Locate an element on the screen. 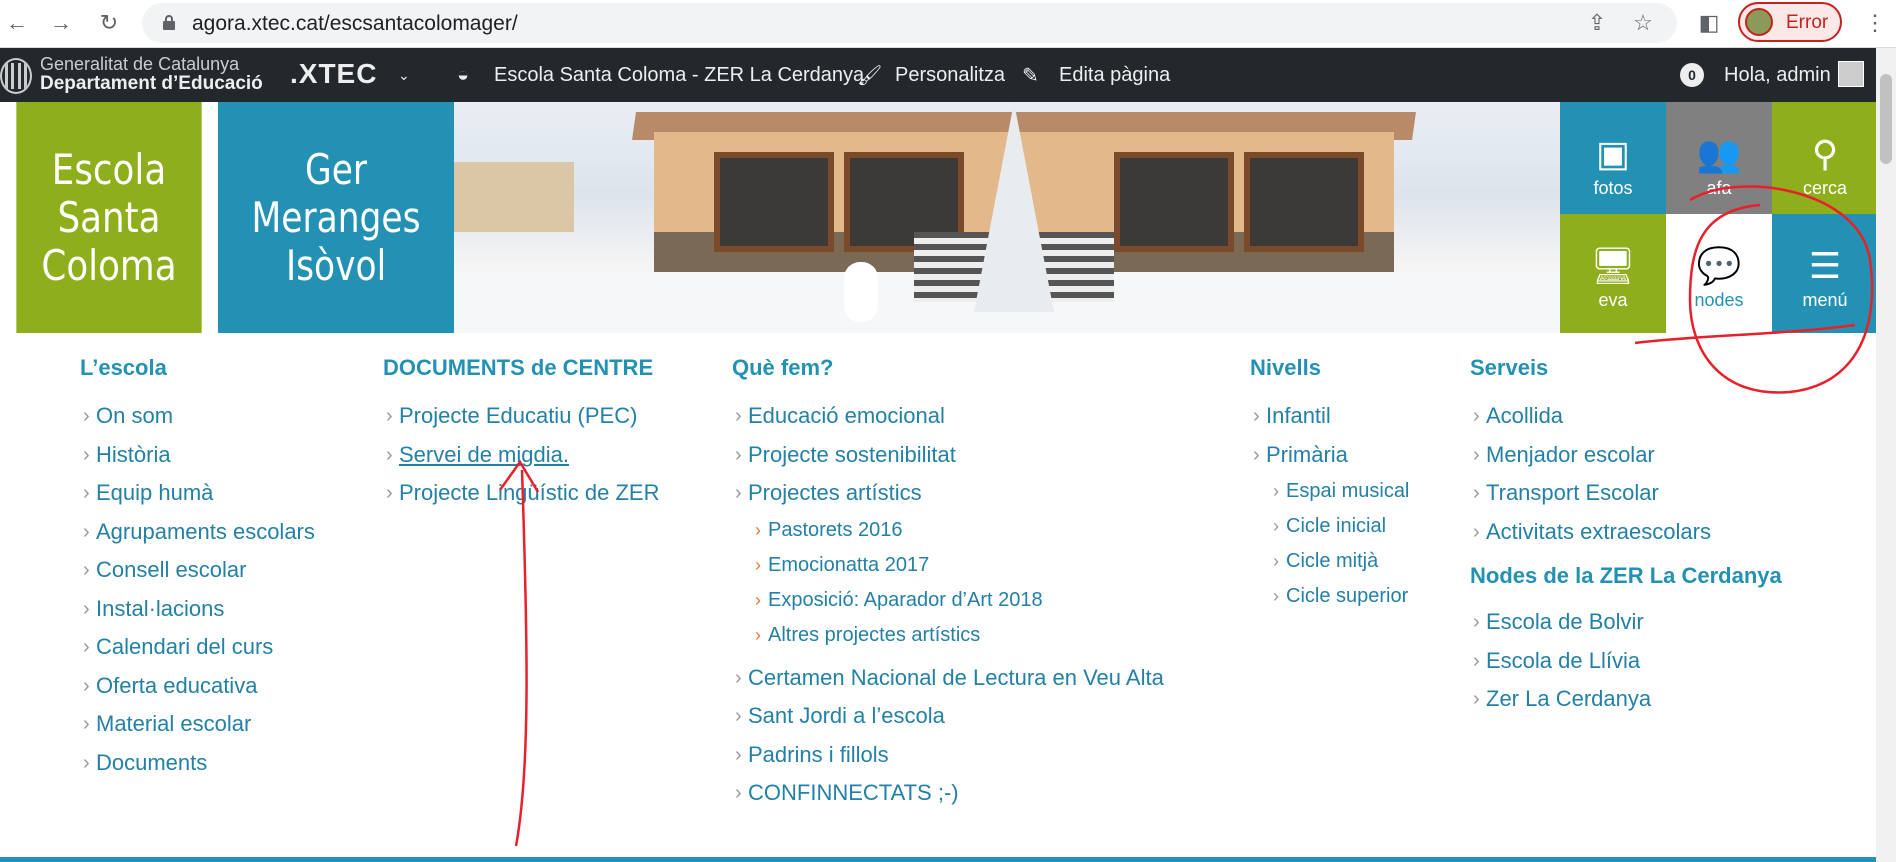  tile-nodes-label: nodes is located at coordinates (1719, 300).